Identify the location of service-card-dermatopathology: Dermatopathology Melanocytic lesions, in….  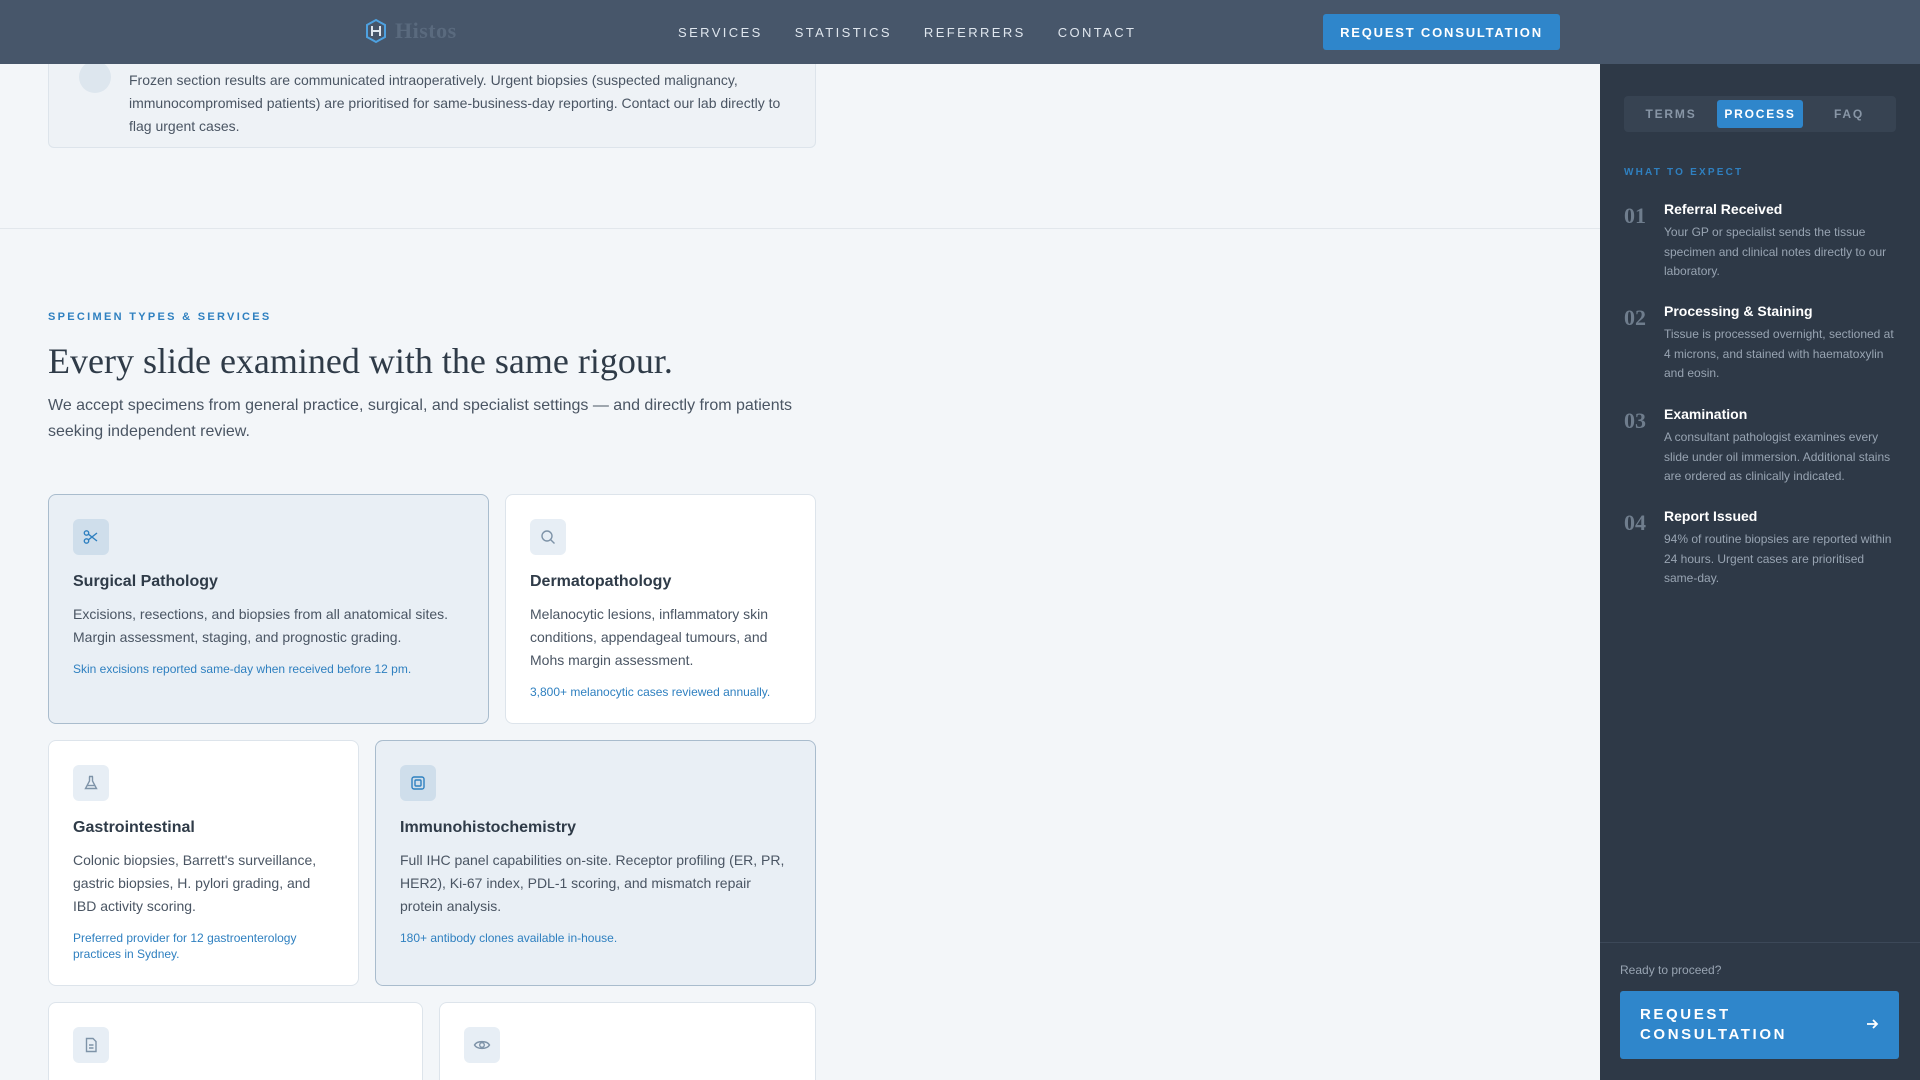
(660, 609).